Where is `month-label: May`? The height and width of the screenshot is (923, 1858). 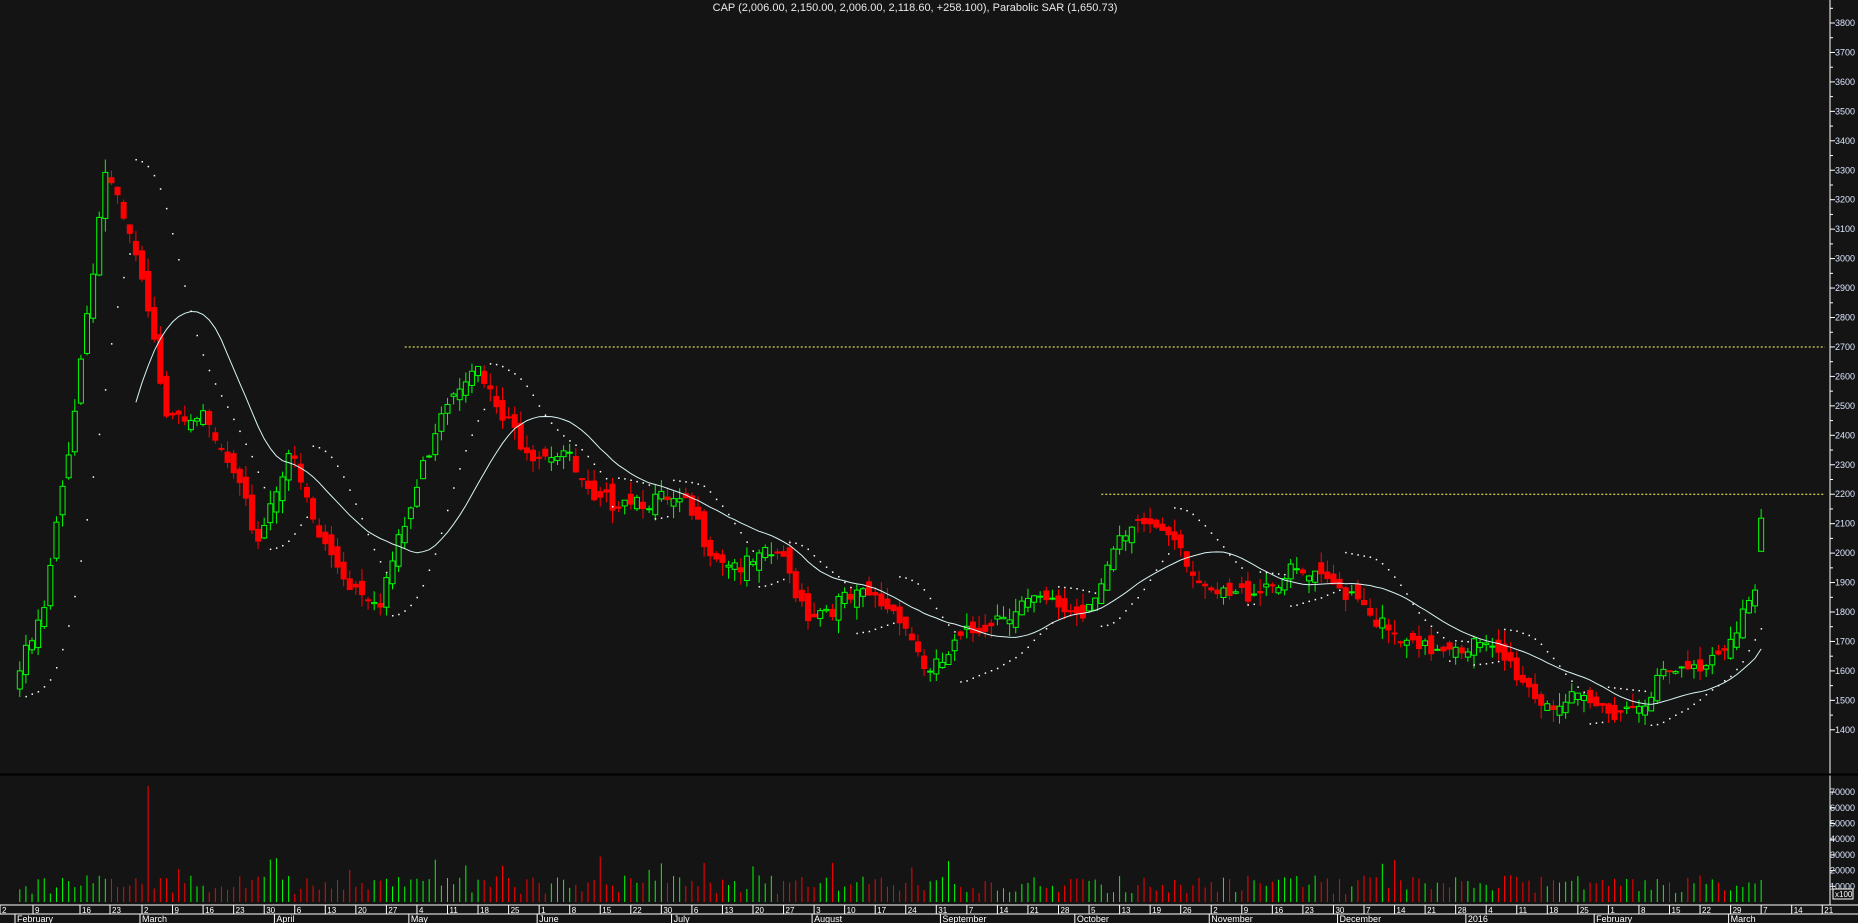 month-label: May is located at coordinates (420, 918).